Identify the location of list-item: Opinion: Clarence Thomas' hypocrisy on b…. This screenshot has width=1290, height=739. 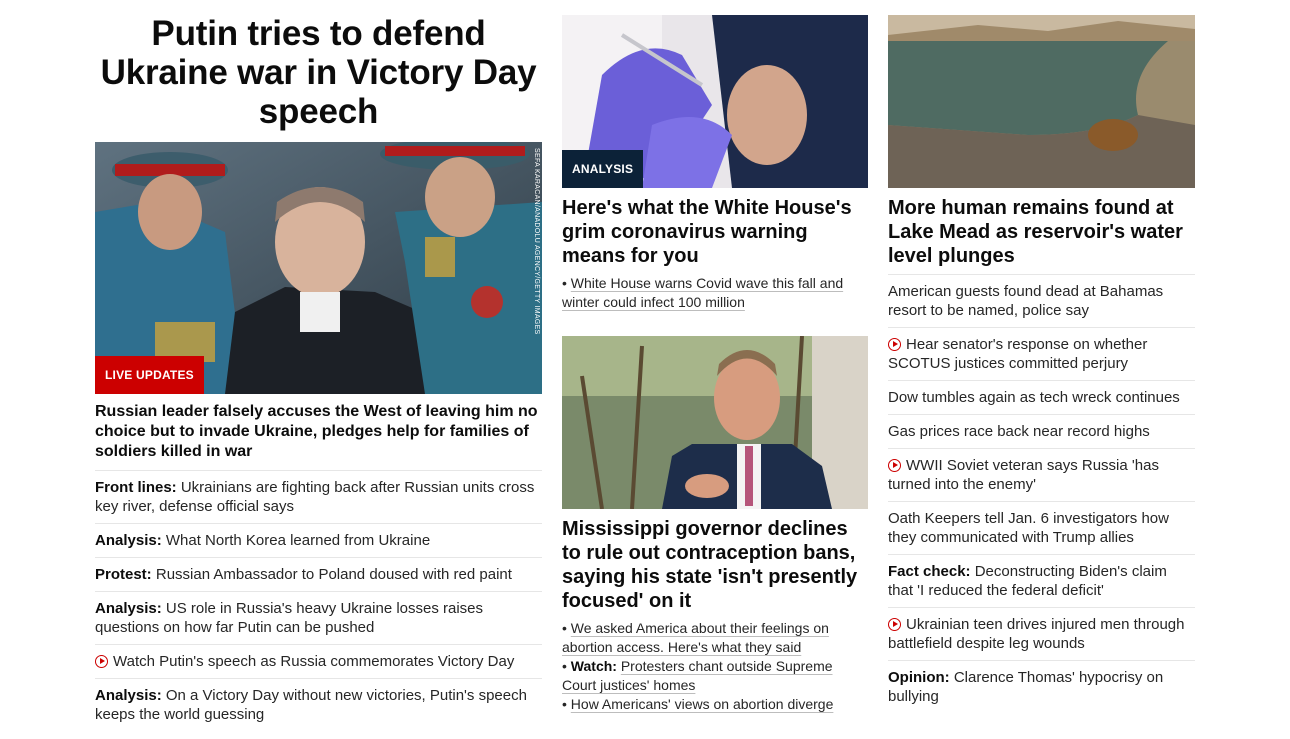
(1041, 687).